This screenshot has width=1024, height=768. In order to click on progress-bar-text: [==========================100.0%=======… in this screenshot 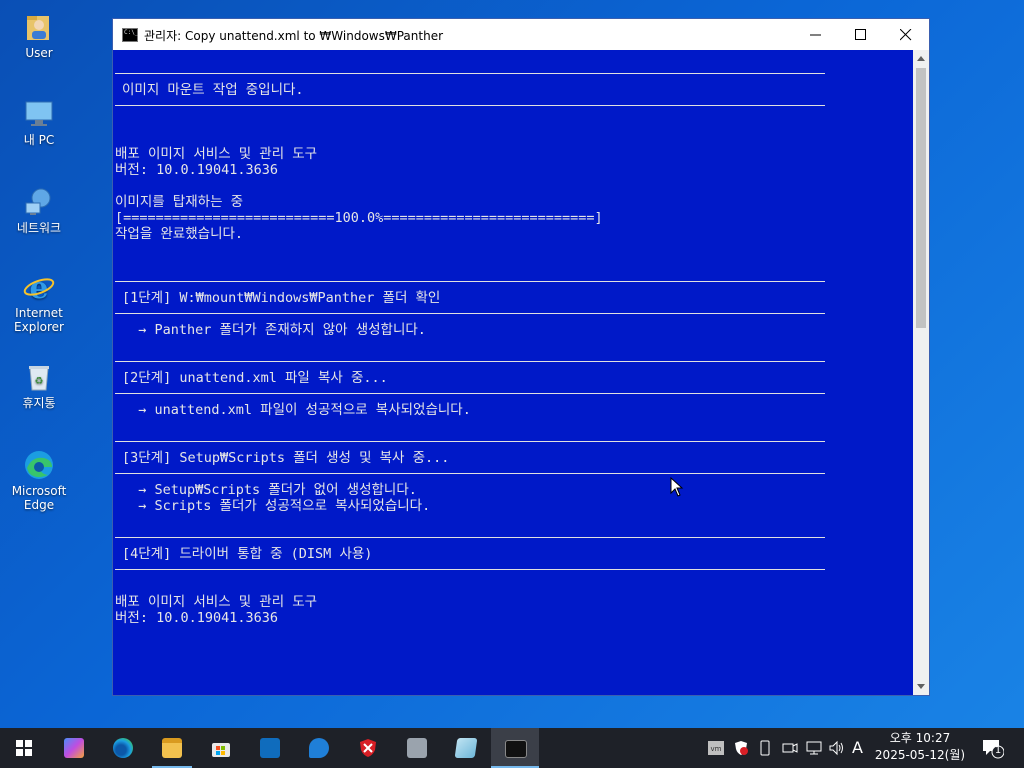, I will do `click(359, 218)`.